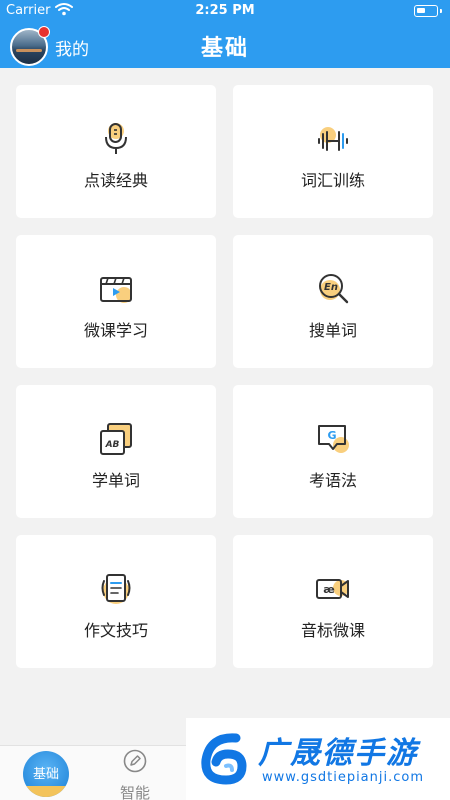 The width and height of the screenshot is (450, 800). Describe the element at coordinates (135, 761) in the screenshot. I see `pencil-icon` at that location.